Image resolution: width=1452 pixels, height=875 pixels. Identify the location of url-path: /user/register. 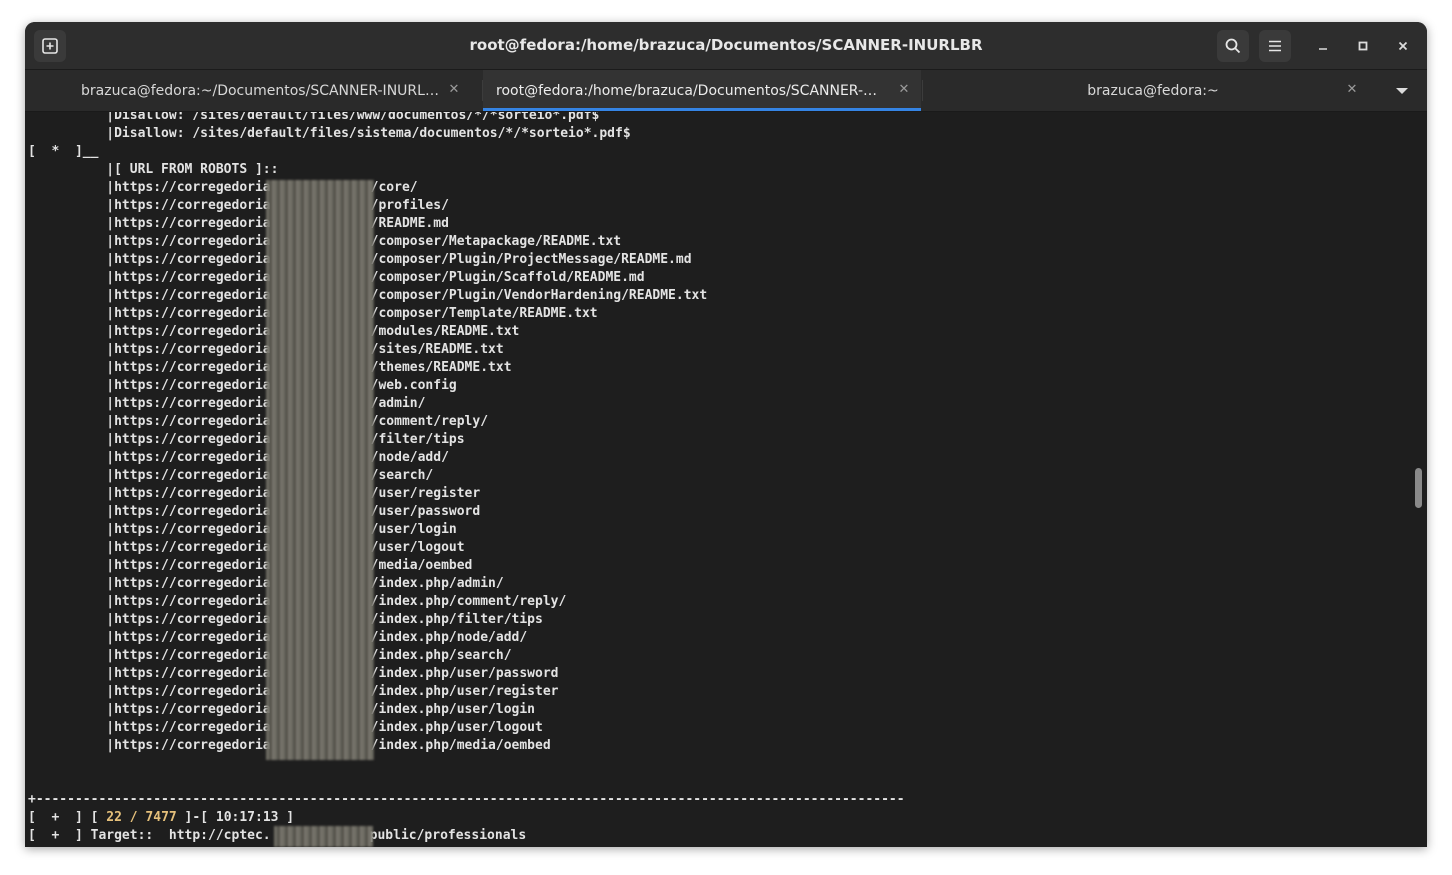
(425, 493).